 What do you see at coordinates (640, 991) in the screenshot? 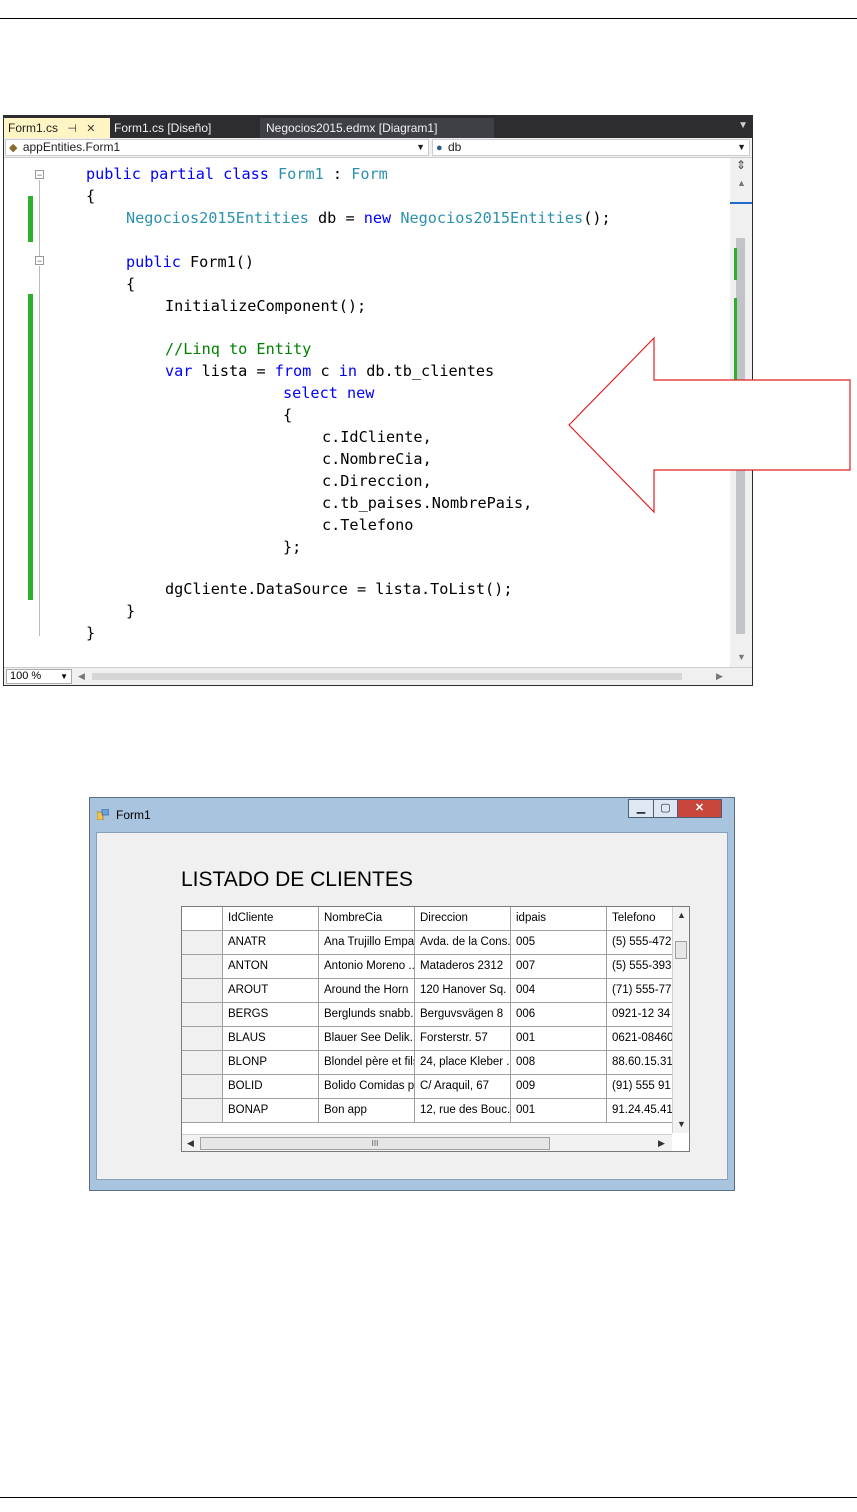
I see `table-cell: (71) 555-778` at bounding box center [640, 991].